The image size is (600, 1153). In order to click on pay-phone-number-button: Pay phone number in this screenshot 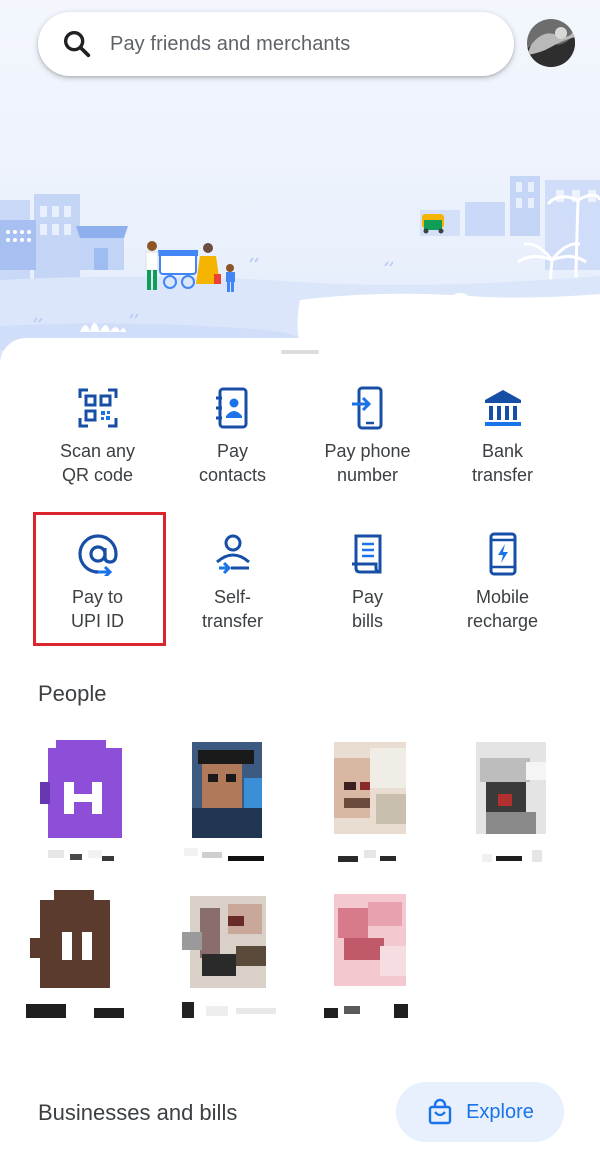, I will do `click(367, 442)`.